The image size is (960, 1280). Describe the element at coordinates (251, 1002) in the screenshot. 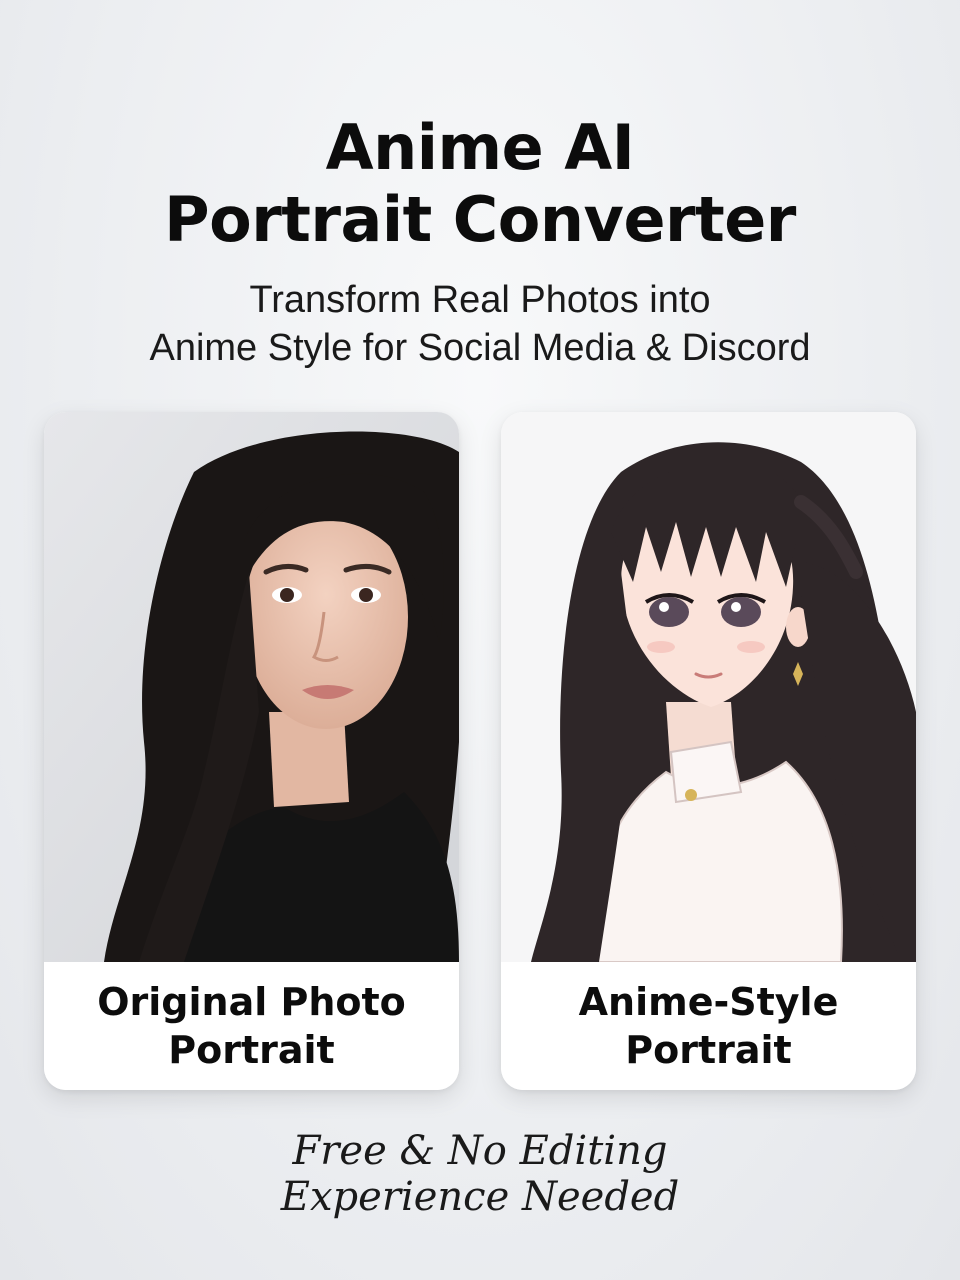

I see `original-caption-line-1: Original Photo` at that location.